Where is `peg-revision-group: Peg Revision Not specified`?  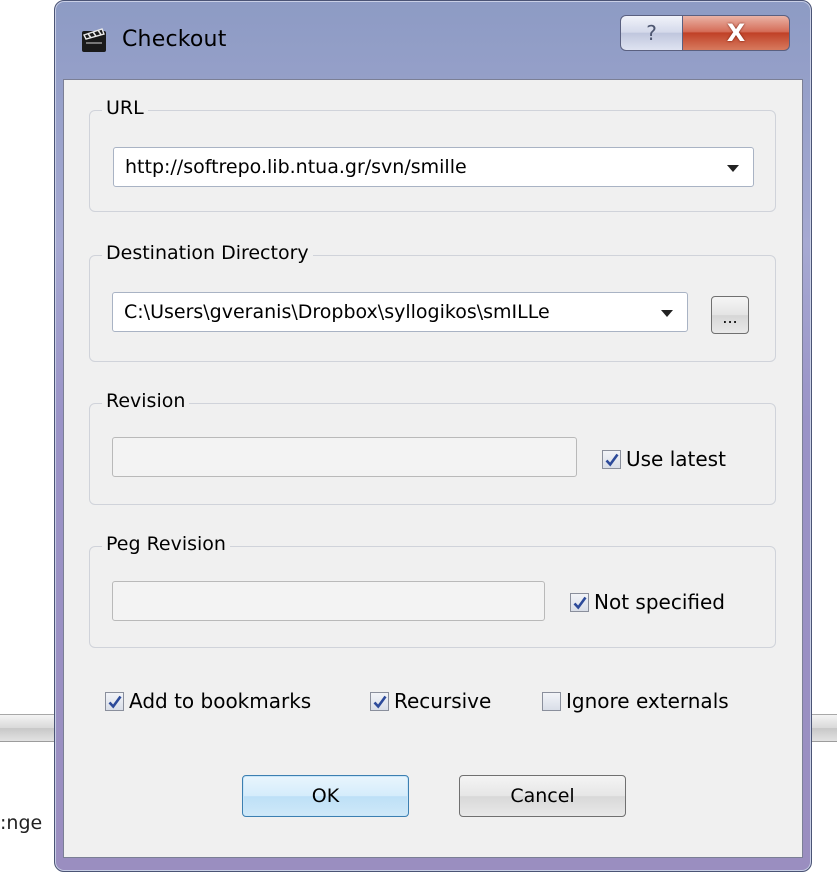 peg-revision-group: Peg Revision Not specified is located at coordinates (432, 590).